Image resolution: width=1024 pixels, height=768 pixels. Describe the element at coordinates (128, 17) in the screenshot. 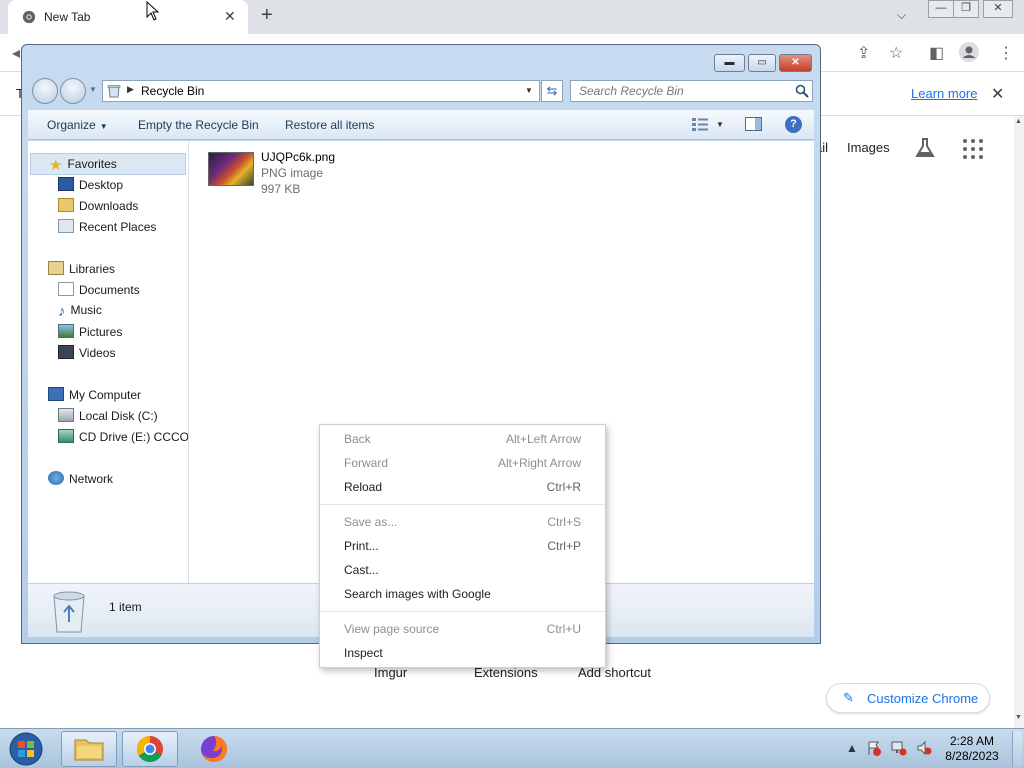

I see `tab-new-tab: New Tab ✕` at that location.